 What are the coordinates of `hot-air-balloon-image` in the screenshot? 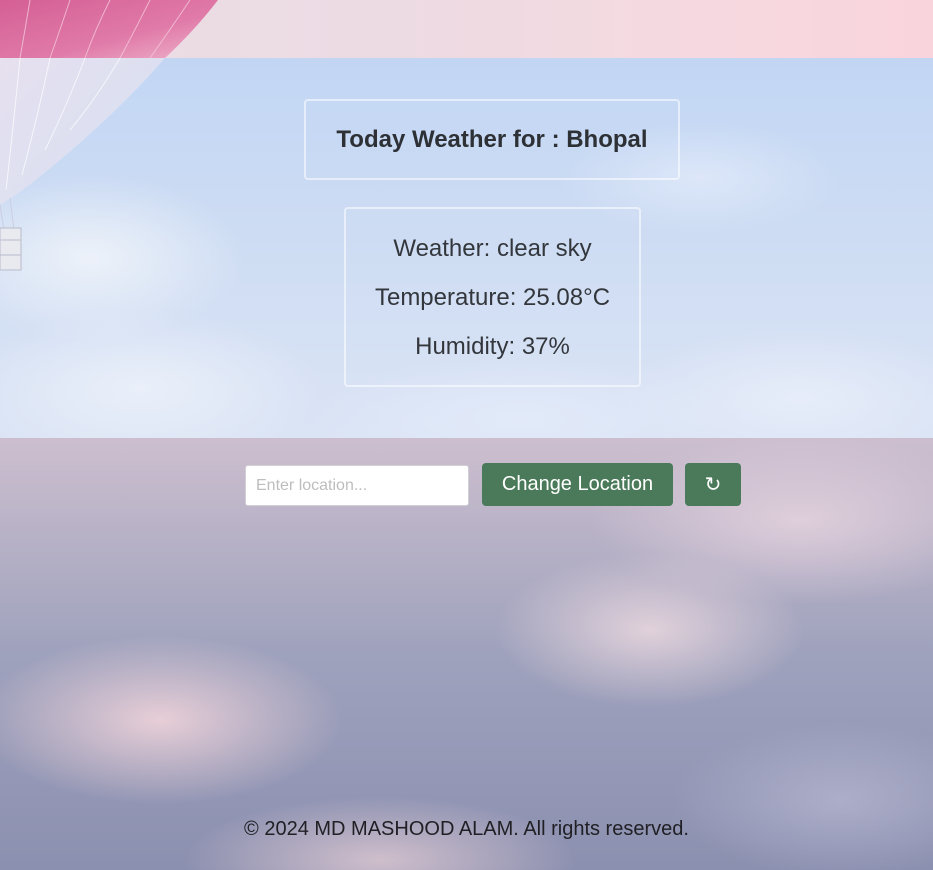 It's located at (109, 135).